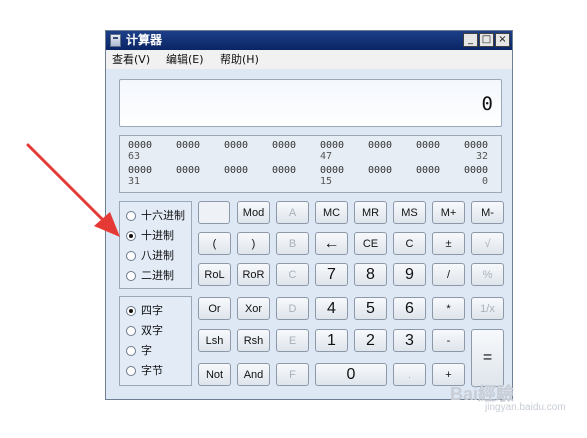  What do you see at coordinates (525, 407) in the screenshot?
I see `watermark-url: jingyan.baidu.com` at bounding box center [525, 407].